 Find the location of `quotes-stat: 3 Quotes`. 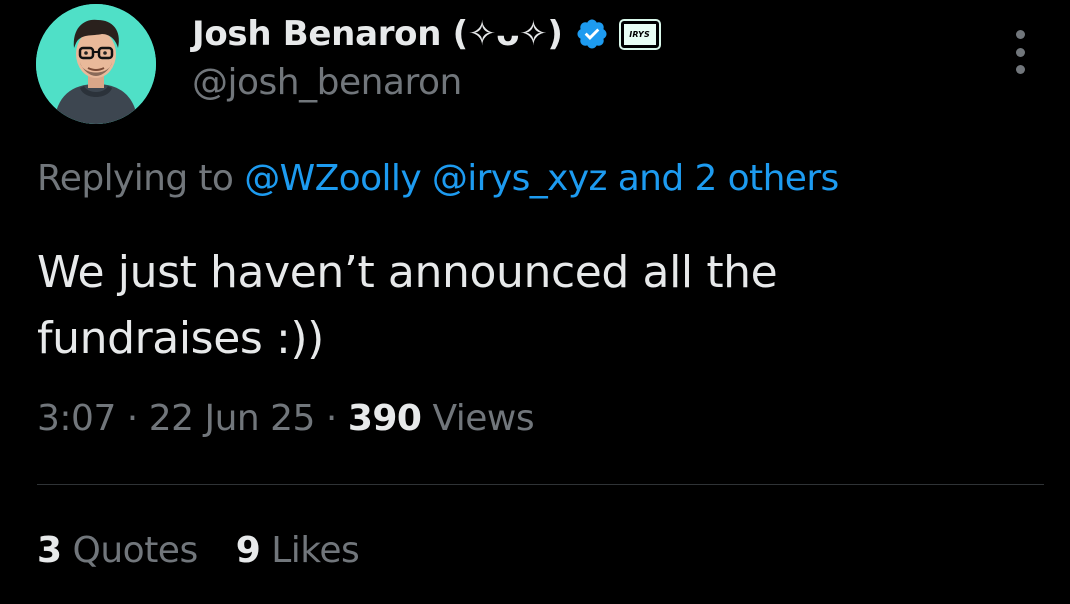

quotes-stat: 3 Quotes is located at coordinates (117, 550).